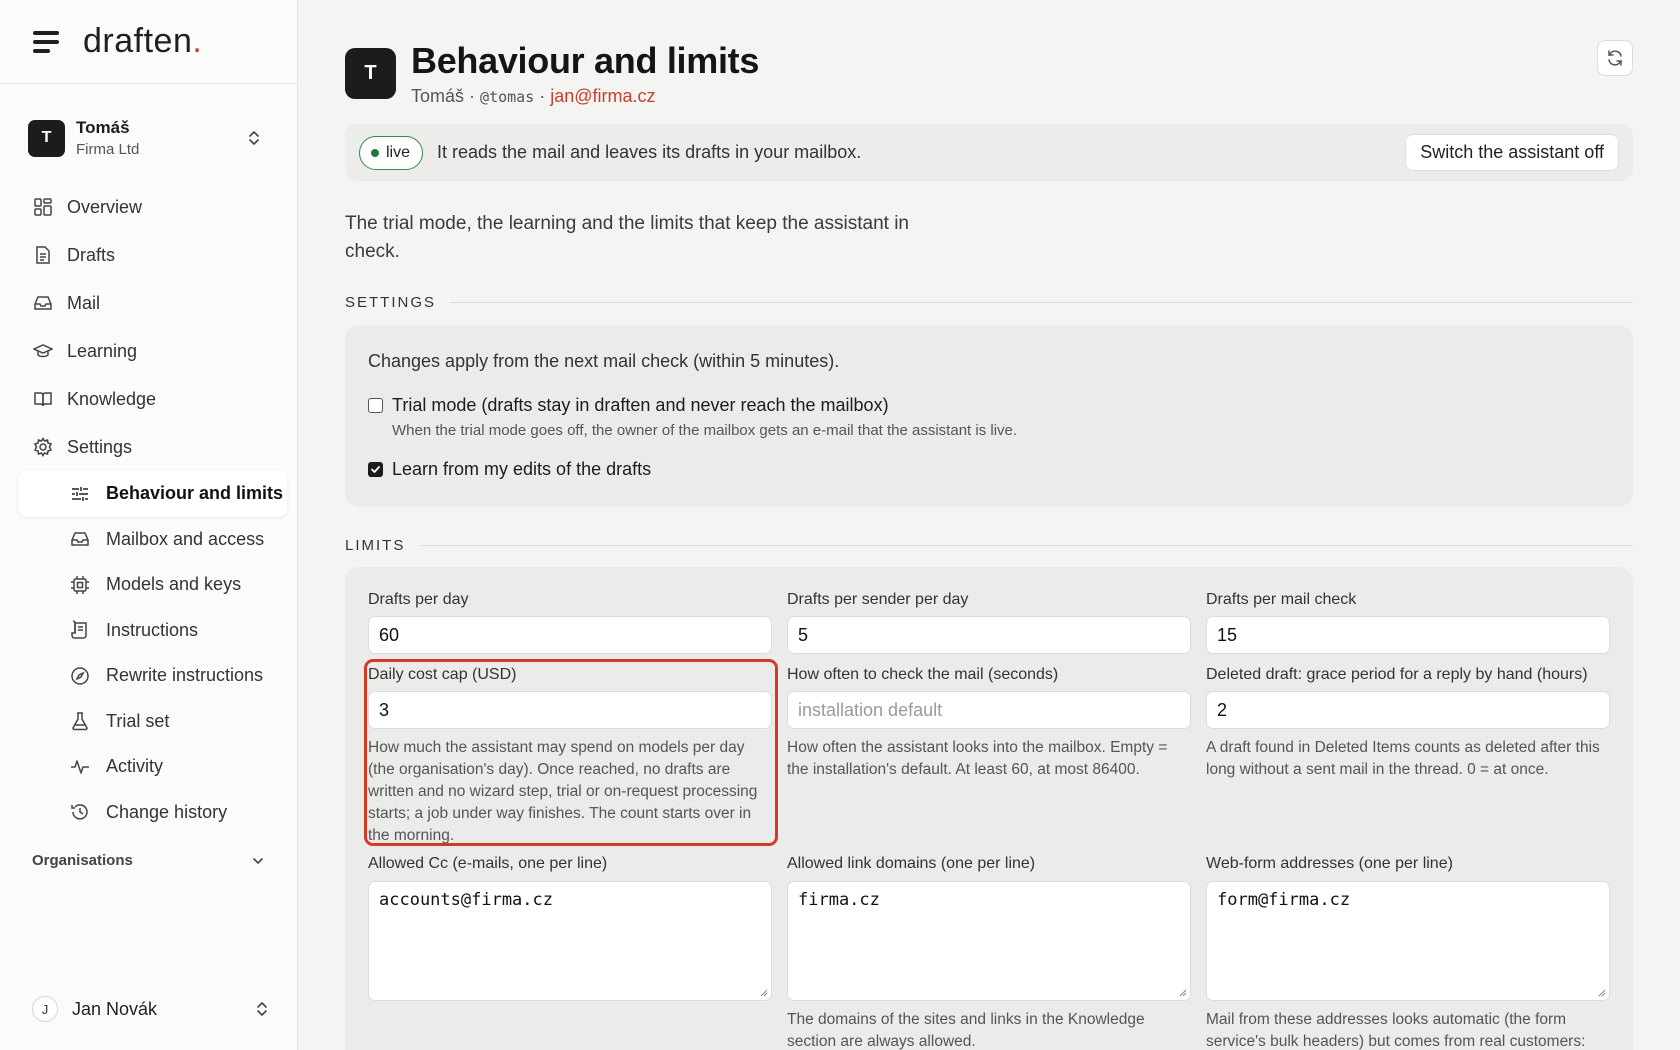 The height and width of the screenshot is (1050, 1680). What do you see at coordinates (258, 860) in the screenshot?
I see `chevron-down-icon` at bounding box center [258, 860].